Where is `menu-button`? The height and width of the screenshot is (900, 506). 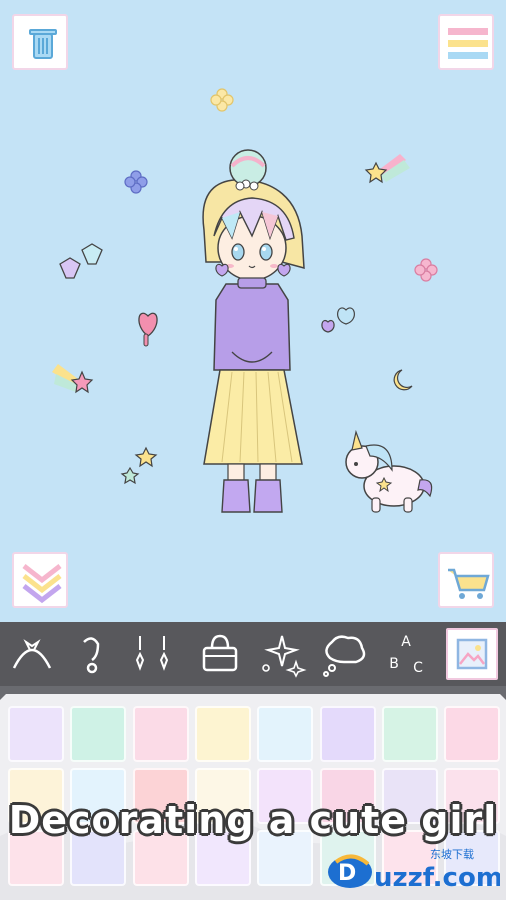 menu-button is located at coordinates (466, 42).